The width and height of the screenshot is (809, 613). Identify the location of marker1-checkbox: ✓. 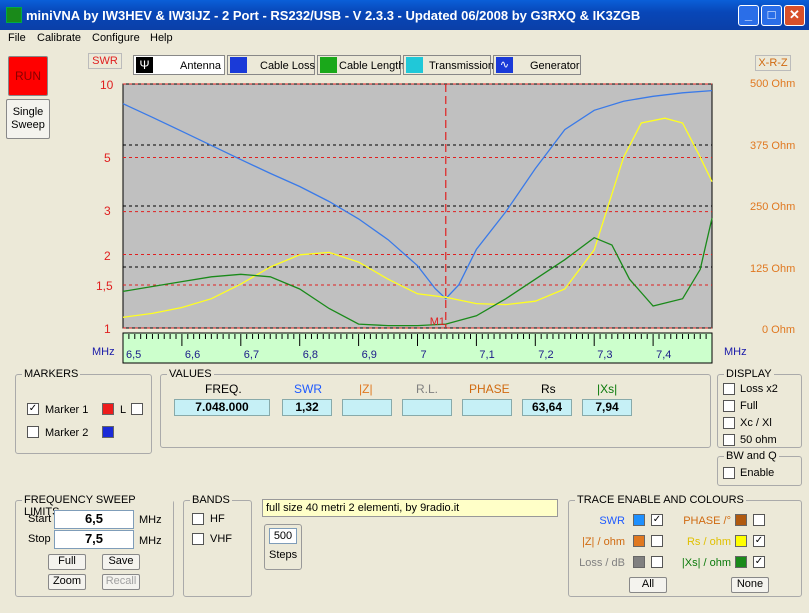
(33, 409).